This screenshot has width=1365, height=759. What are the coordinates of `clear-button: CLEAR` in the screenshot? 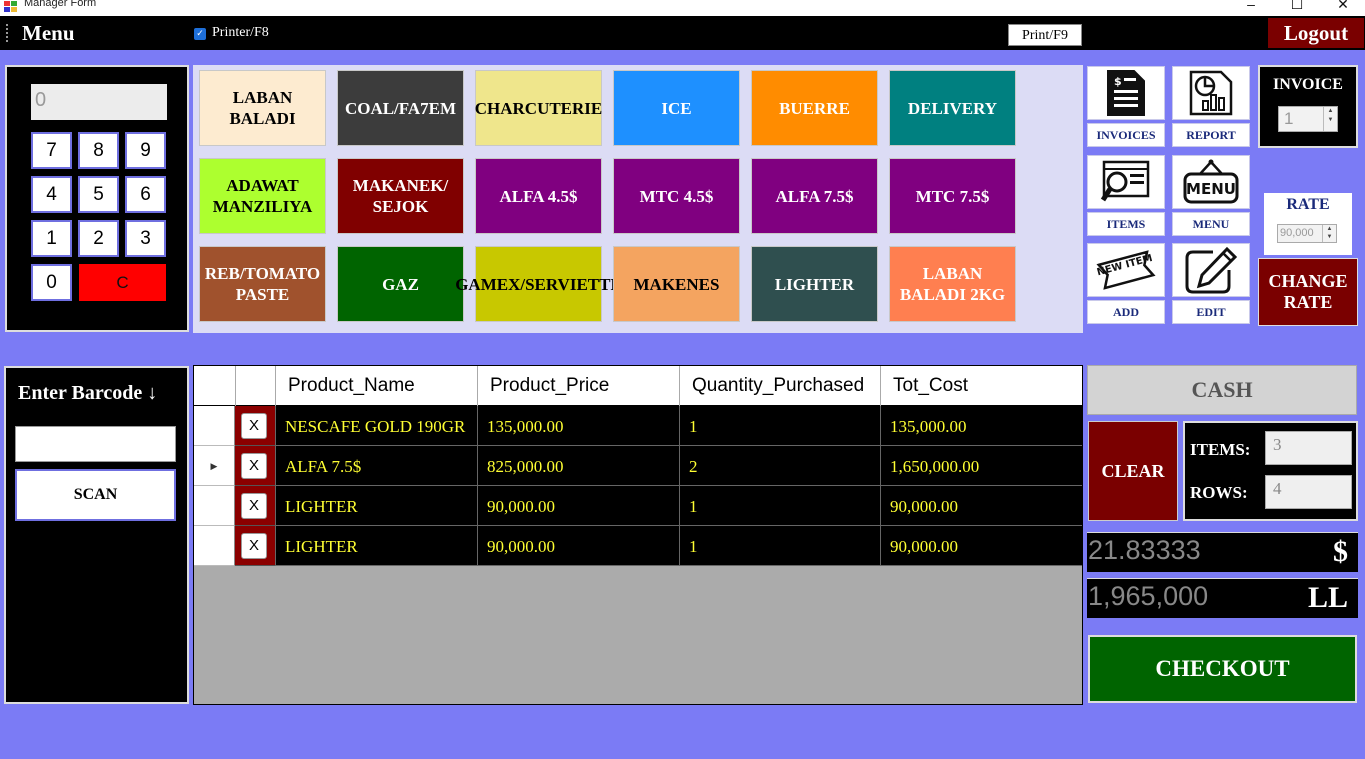 It's located at (1133, 471).